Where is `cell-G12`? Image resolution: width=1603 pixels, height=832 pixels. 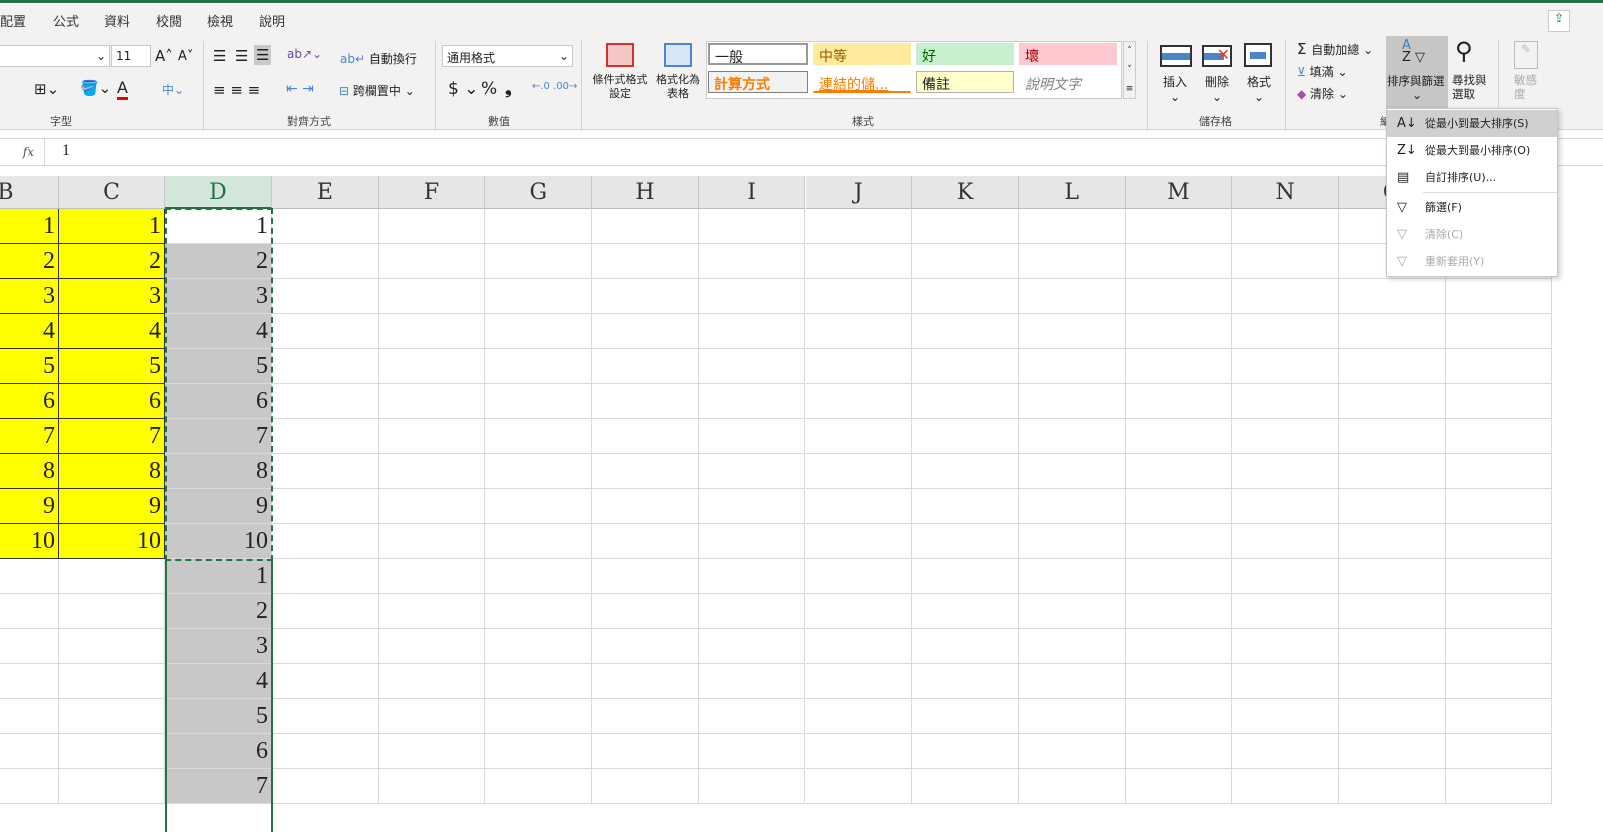 cell-G12 is located at coordinates (539, 611).